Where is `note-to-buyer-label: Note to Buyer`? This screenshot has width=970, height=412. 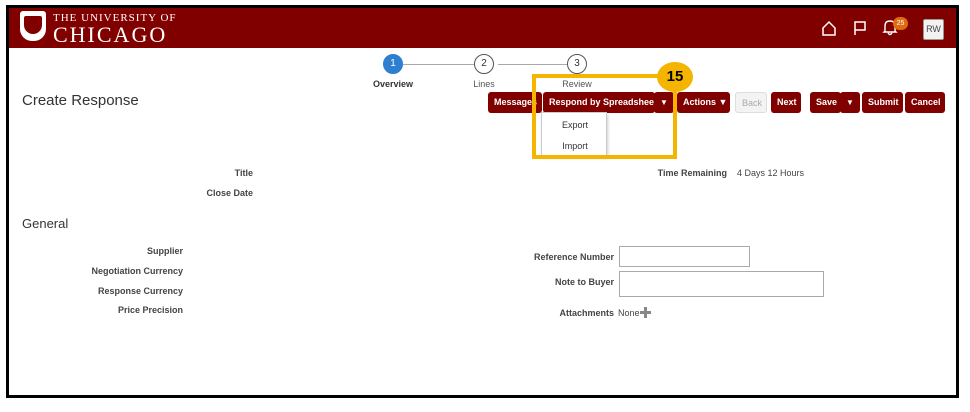
note-to-buyer-label: Note to Buyer is located at coordinates (584, 282).